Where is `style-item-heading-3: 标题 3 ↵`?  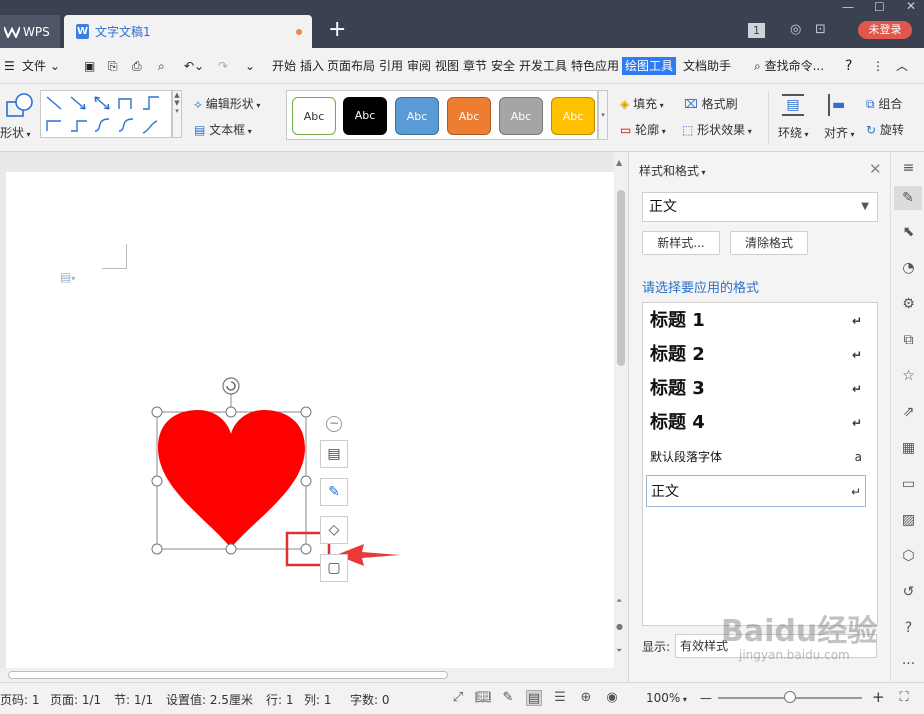
style-item-heading-3: 标题 3 ↵ is located at coordinates (756, 389).